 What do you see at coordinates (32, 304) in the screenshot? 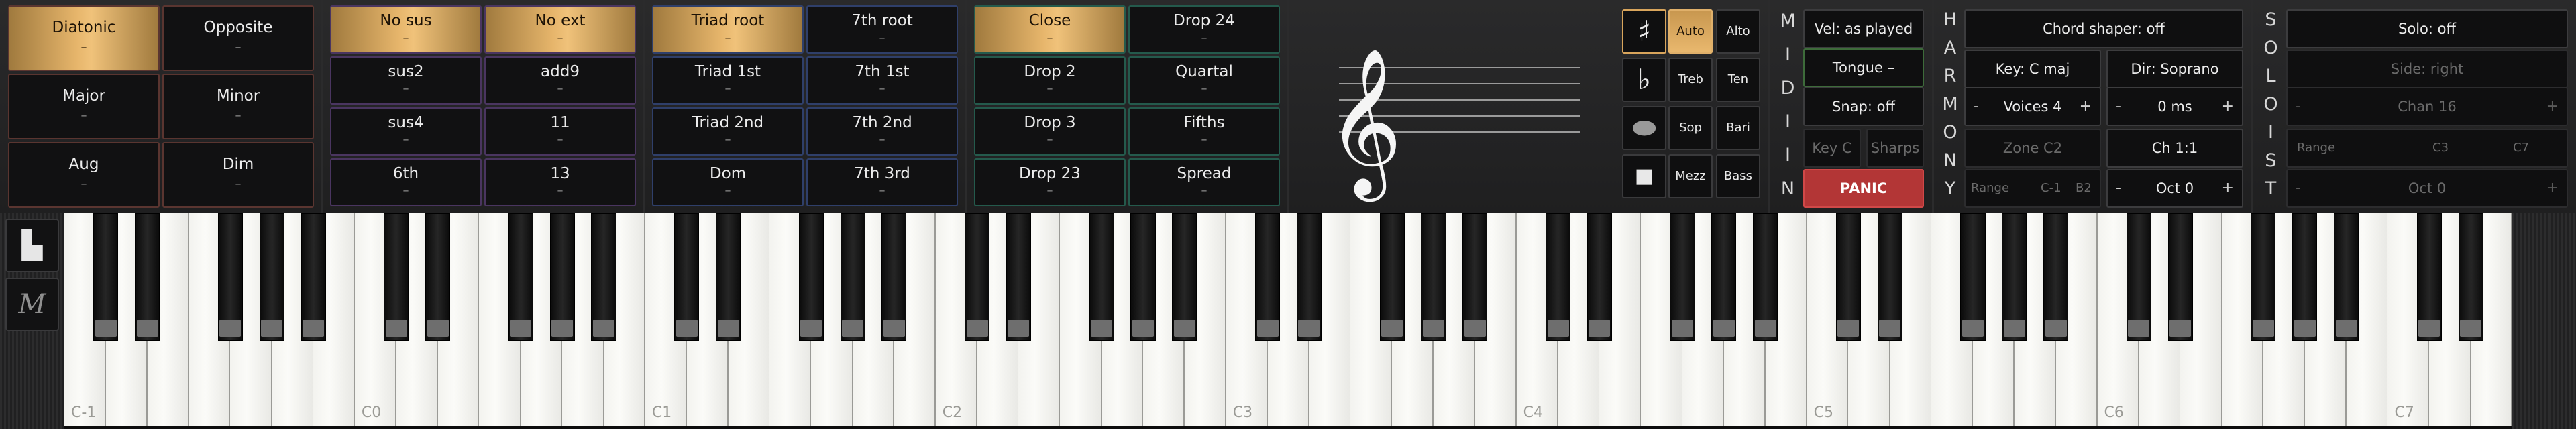
I see `m-button: M` at bounding box center [32, 304].